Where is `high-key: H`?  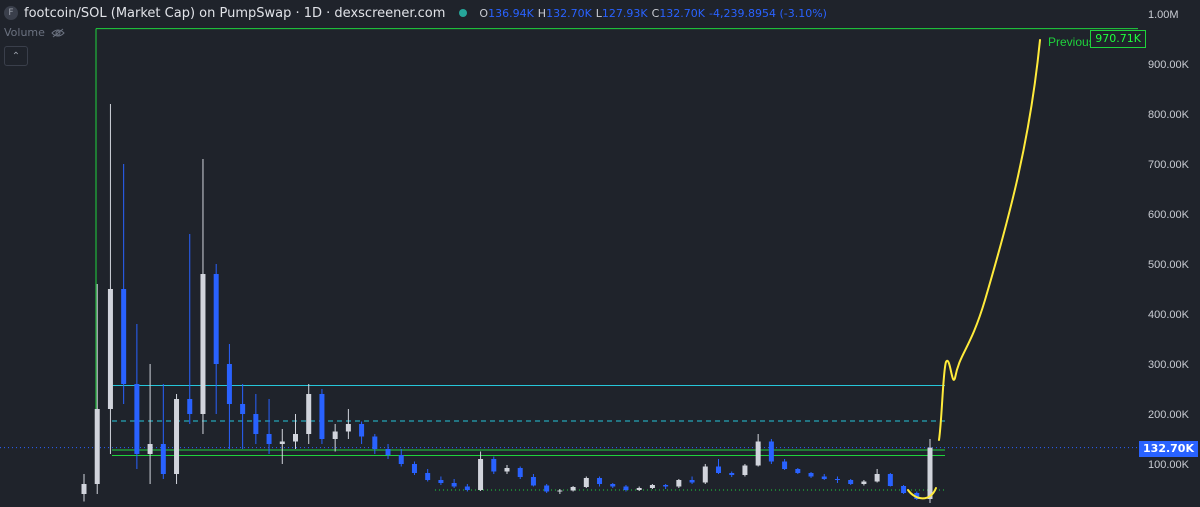
high-key: H is located at coordinates (542, 13).